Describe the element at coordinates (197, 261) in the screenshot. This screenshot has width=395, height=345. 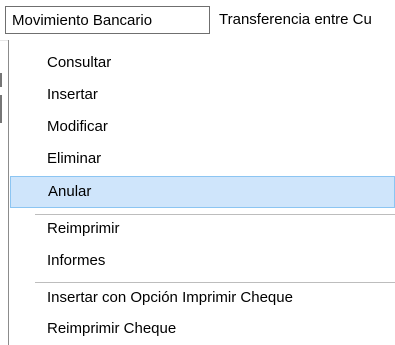
I see `menu-item-informes: Informes` at that location.